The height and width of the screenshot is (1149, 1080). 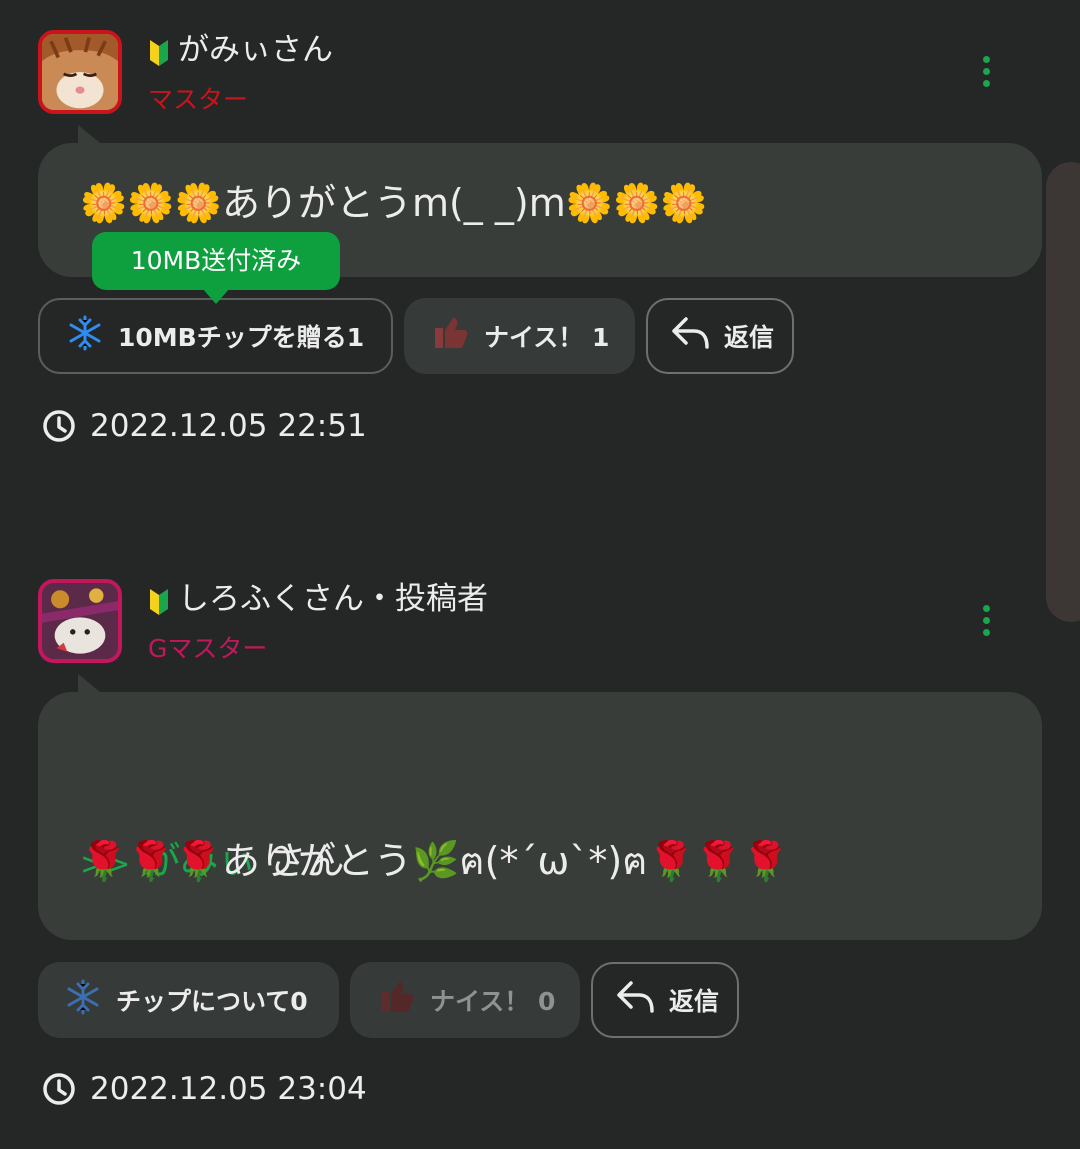 I want to click on nice-button: ナイス！ 1, so click(x=519, y=336).